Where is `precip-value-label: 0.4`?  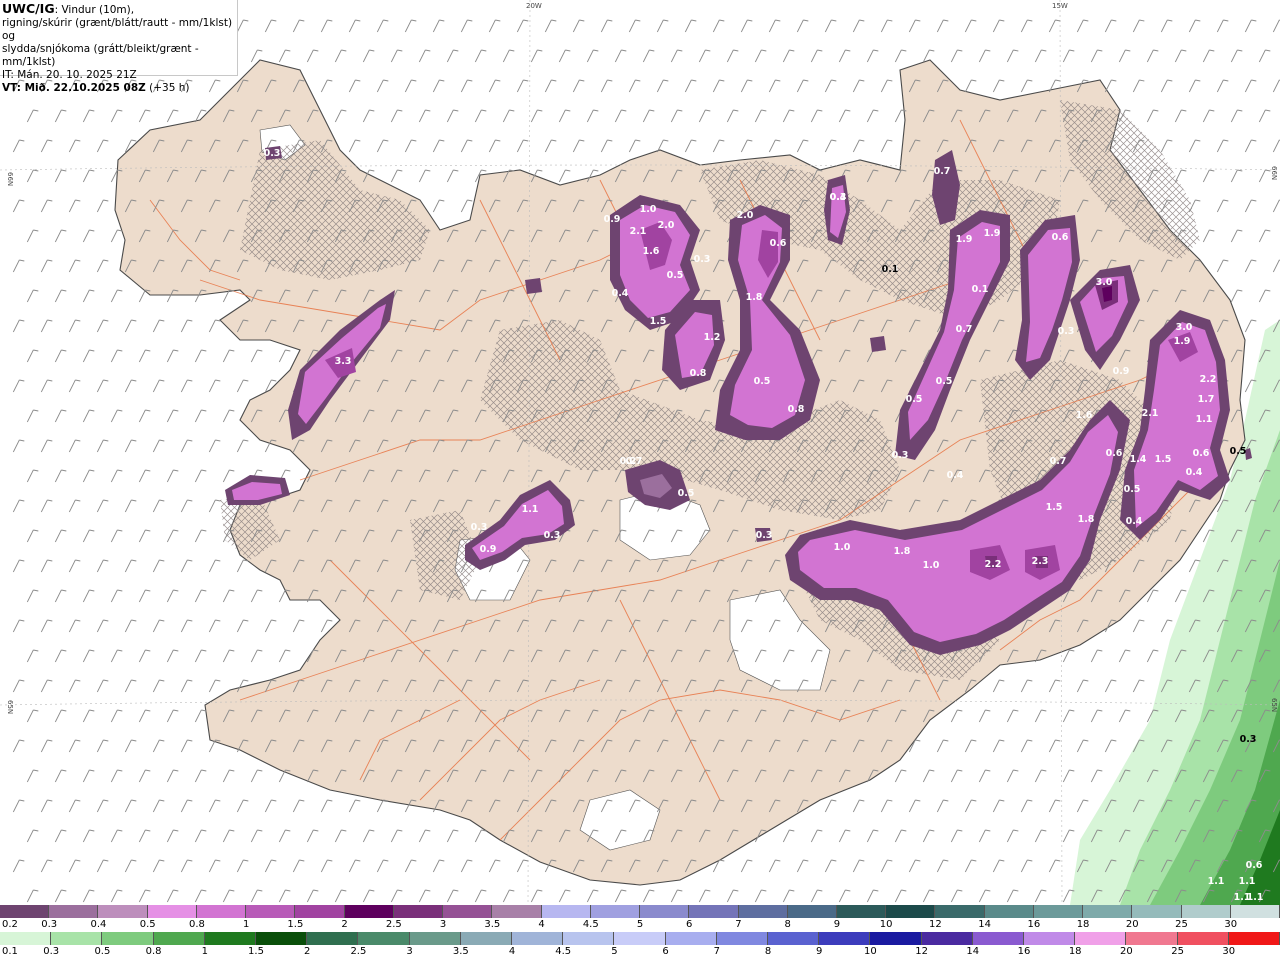 precip-value-label: 0.4 is located at coordinates (620, 293).